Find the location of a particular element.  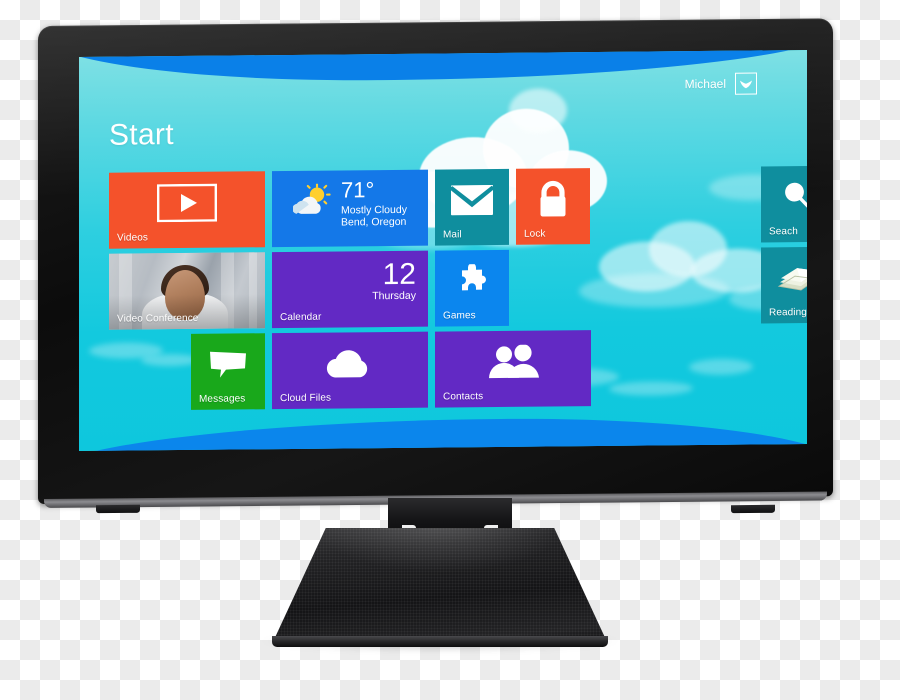

stand-base-sheen is located at coordinates (440, 586).